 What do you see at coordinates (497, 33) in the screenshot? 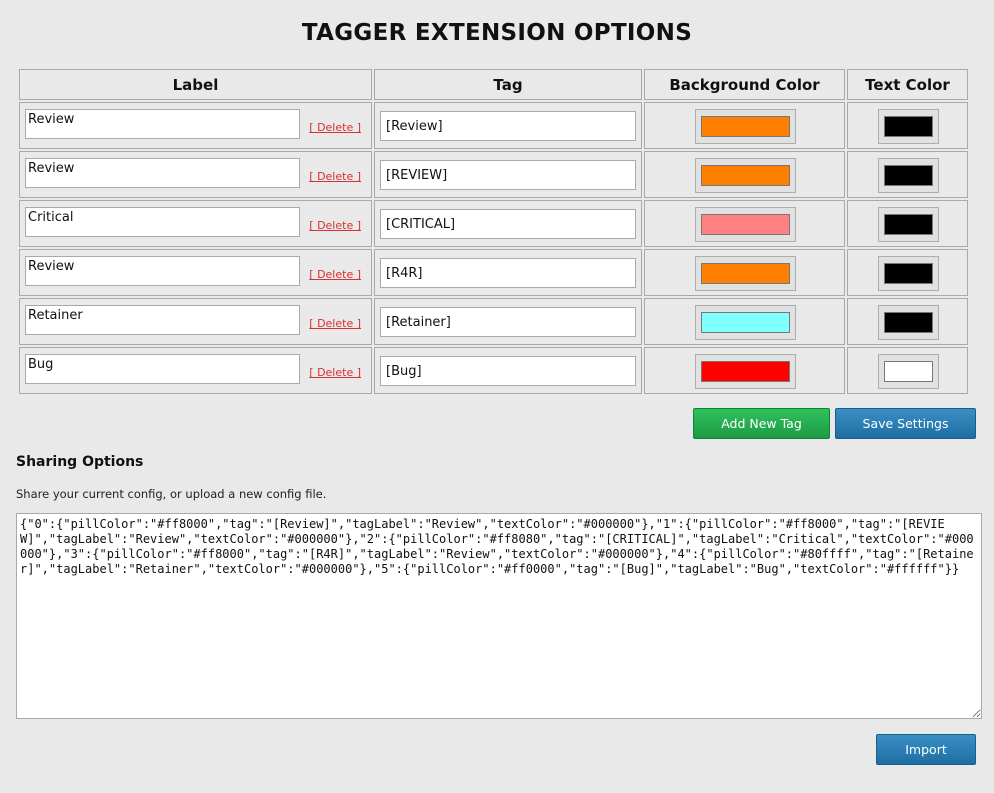
I see `page-title: TAGGER EXTENSION OPTIONS` at bounding box center [497, 33].